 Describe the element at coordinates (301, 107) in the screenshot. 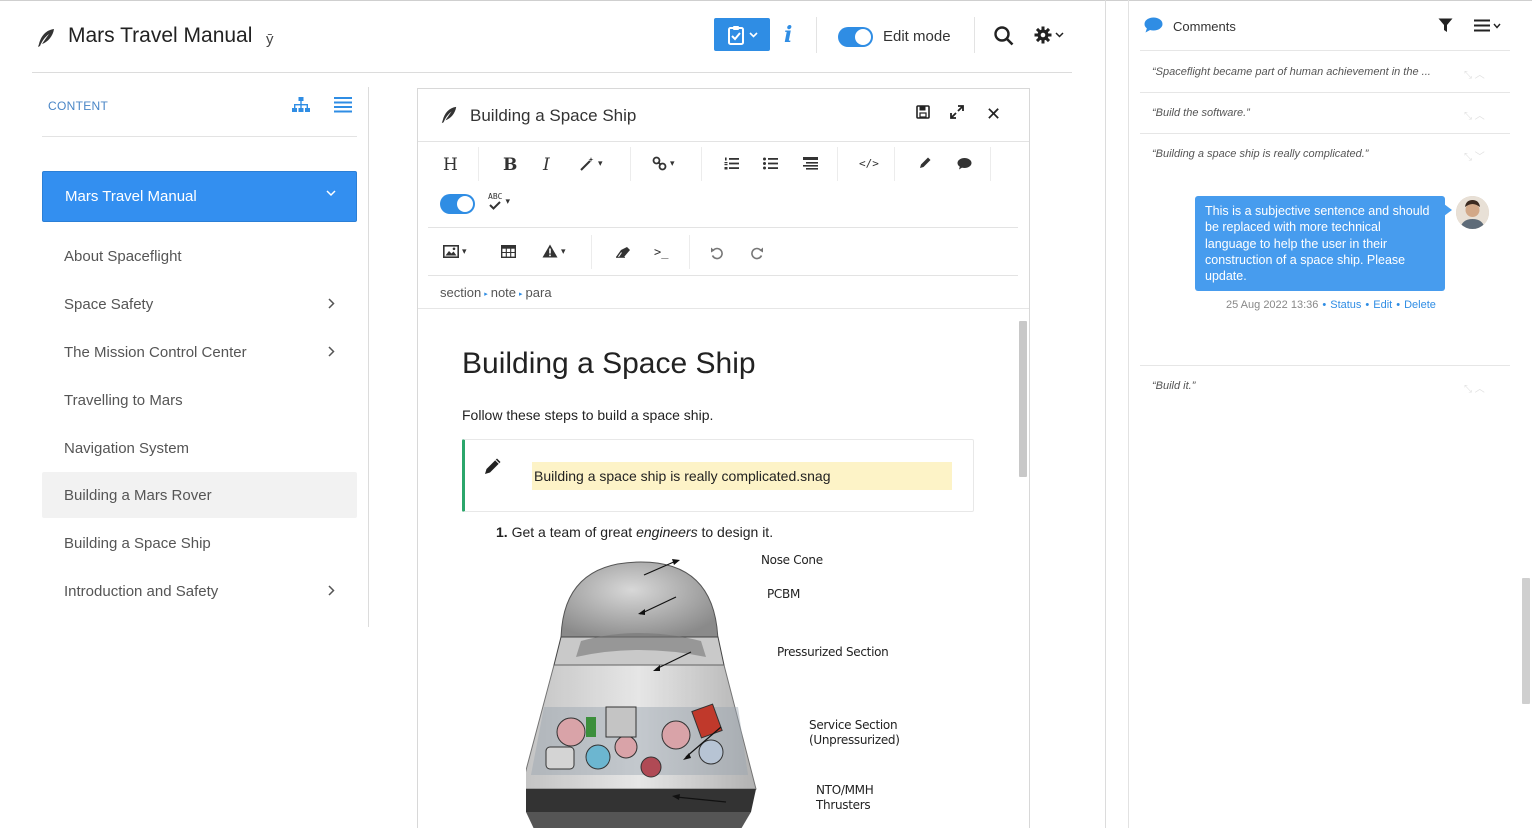

I see `sitemap-icon` at that location.